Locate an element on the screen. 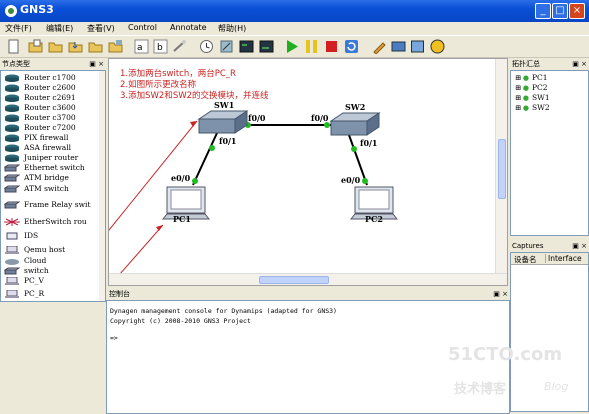 This screenshot has width=589, height=414. maximize-button: □ is located at coordinates (560, 11).